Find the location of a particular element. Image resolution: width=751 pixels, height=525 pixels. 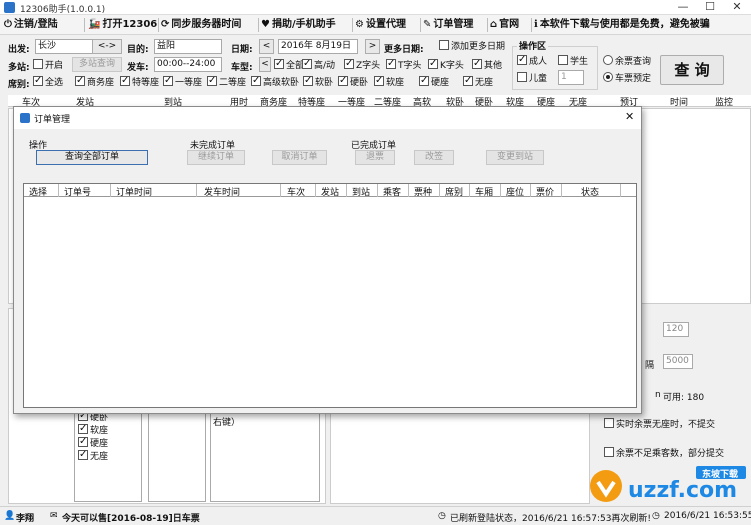

col-price: 票价 is located at coordinates (545, 193).